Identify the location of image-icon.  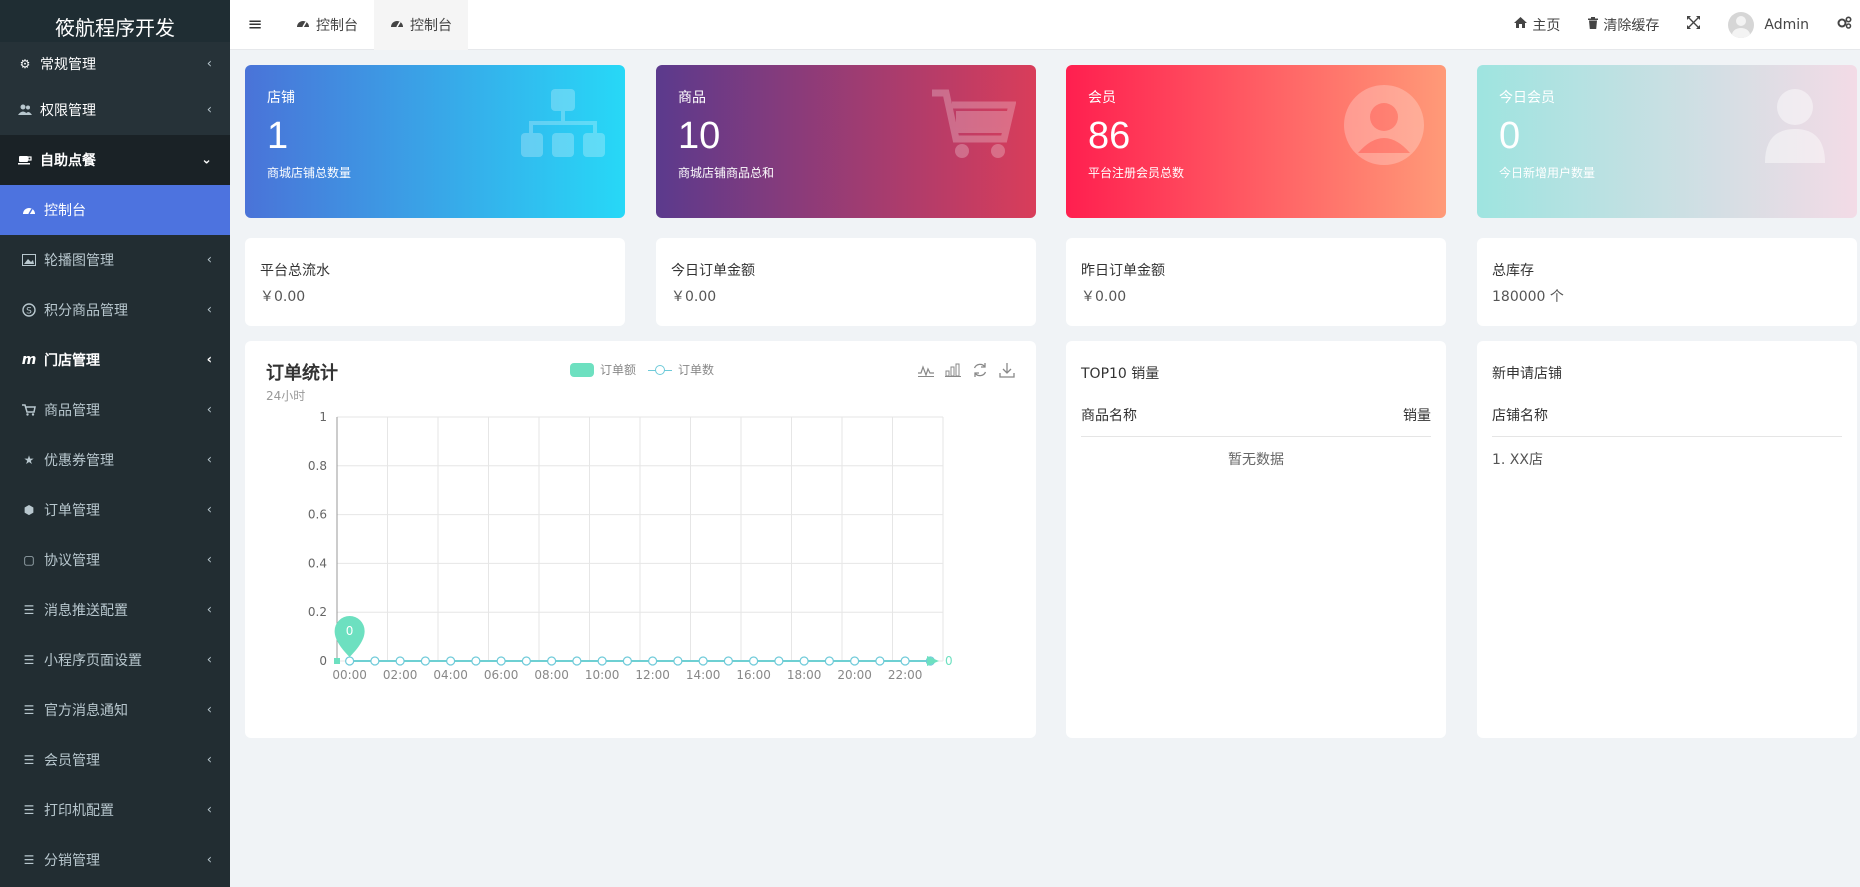
(29, 260).